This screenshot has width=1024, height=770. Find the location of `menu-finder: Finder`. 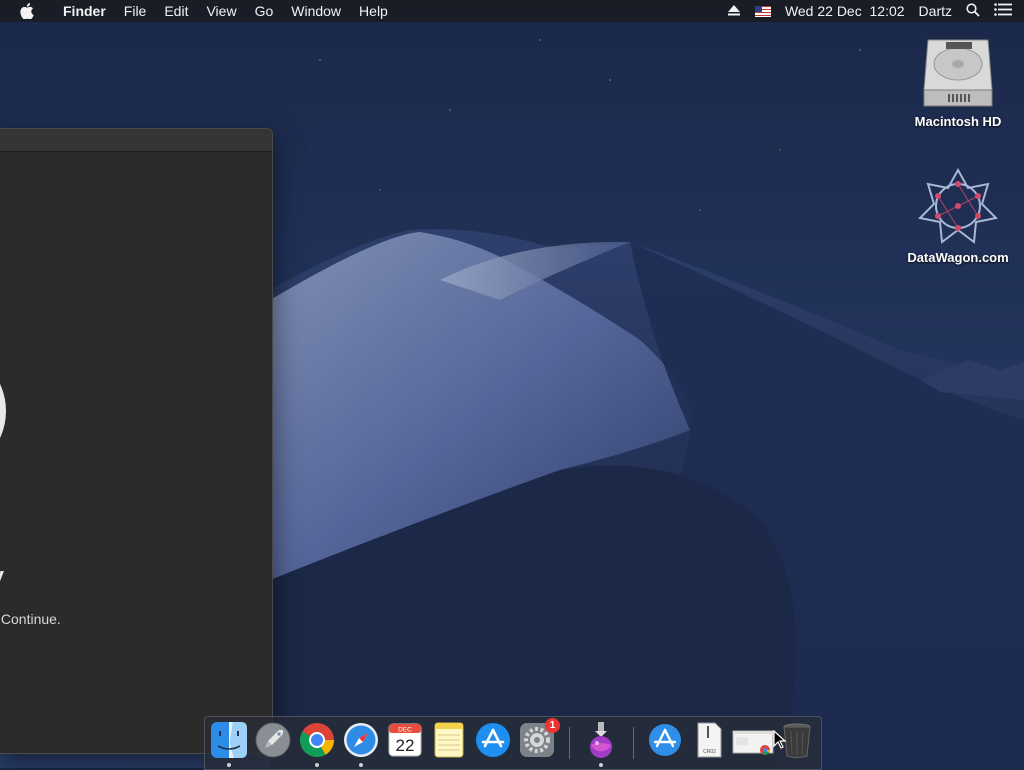

menu-finder: Finder is located at coordinates (84, 11).